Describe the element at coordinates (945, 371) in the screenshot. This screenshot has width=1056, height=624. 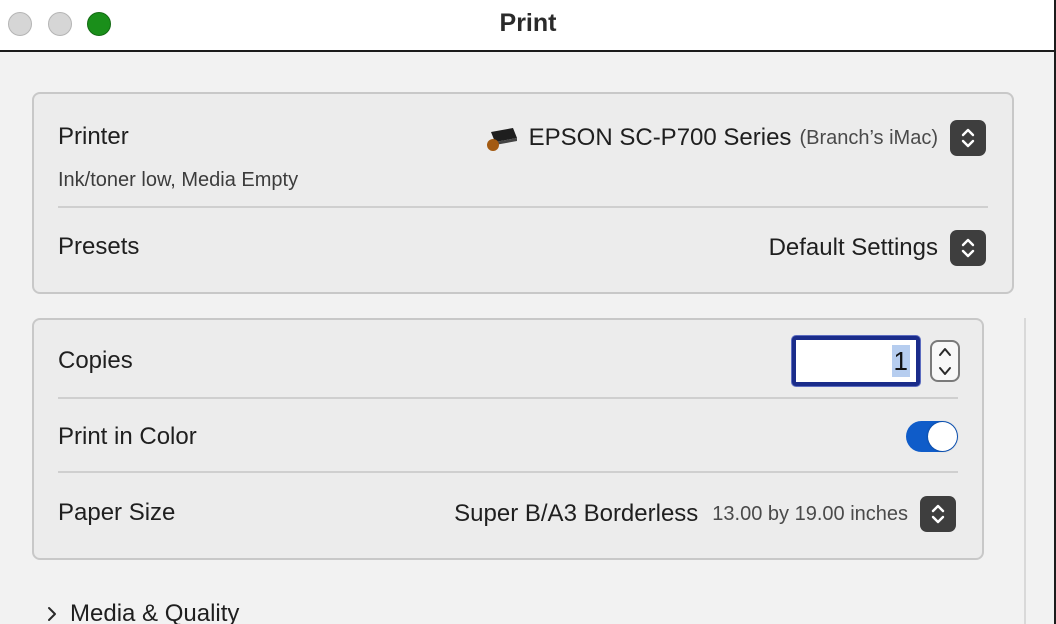
I see `chevron-down-icon` at that location.